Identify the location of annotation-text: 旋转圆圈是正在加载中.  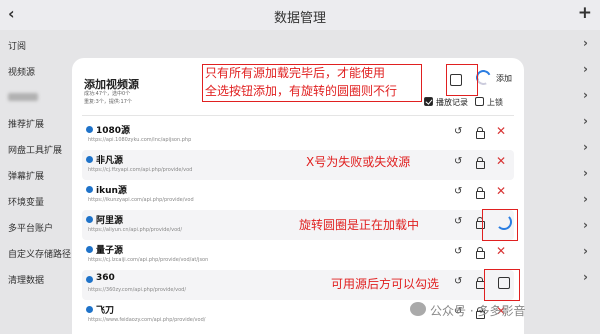
(359, 225).